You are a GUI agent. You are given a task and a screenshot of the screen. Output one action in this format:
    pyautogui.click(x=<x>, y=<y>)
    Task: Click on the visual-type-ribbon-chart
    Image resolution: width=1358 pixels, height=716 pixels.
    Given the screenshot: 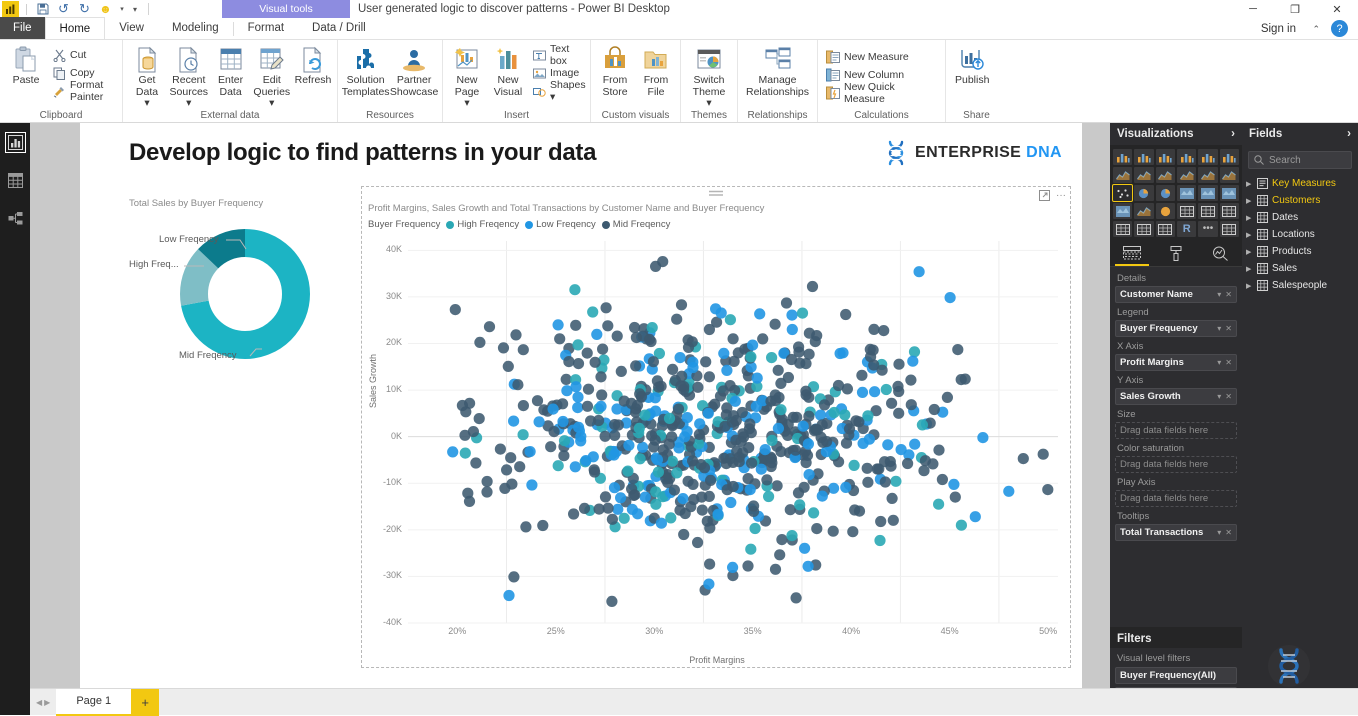 What is the action you would take?
    pyautogui.click(x=1229, y=175)
    